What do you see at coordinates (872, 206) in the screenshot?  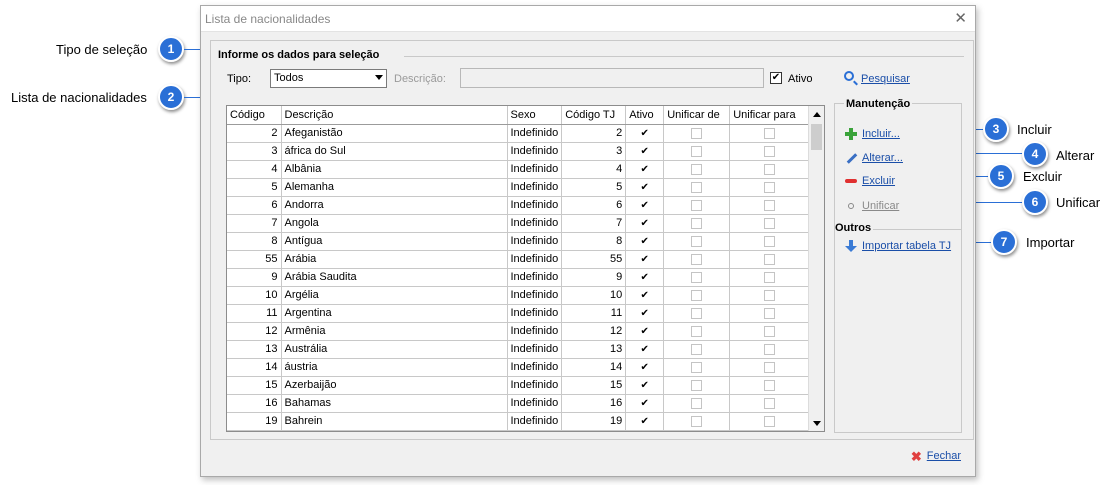 I see `unificar-action: Unificar` at bounding box center [872, 206].